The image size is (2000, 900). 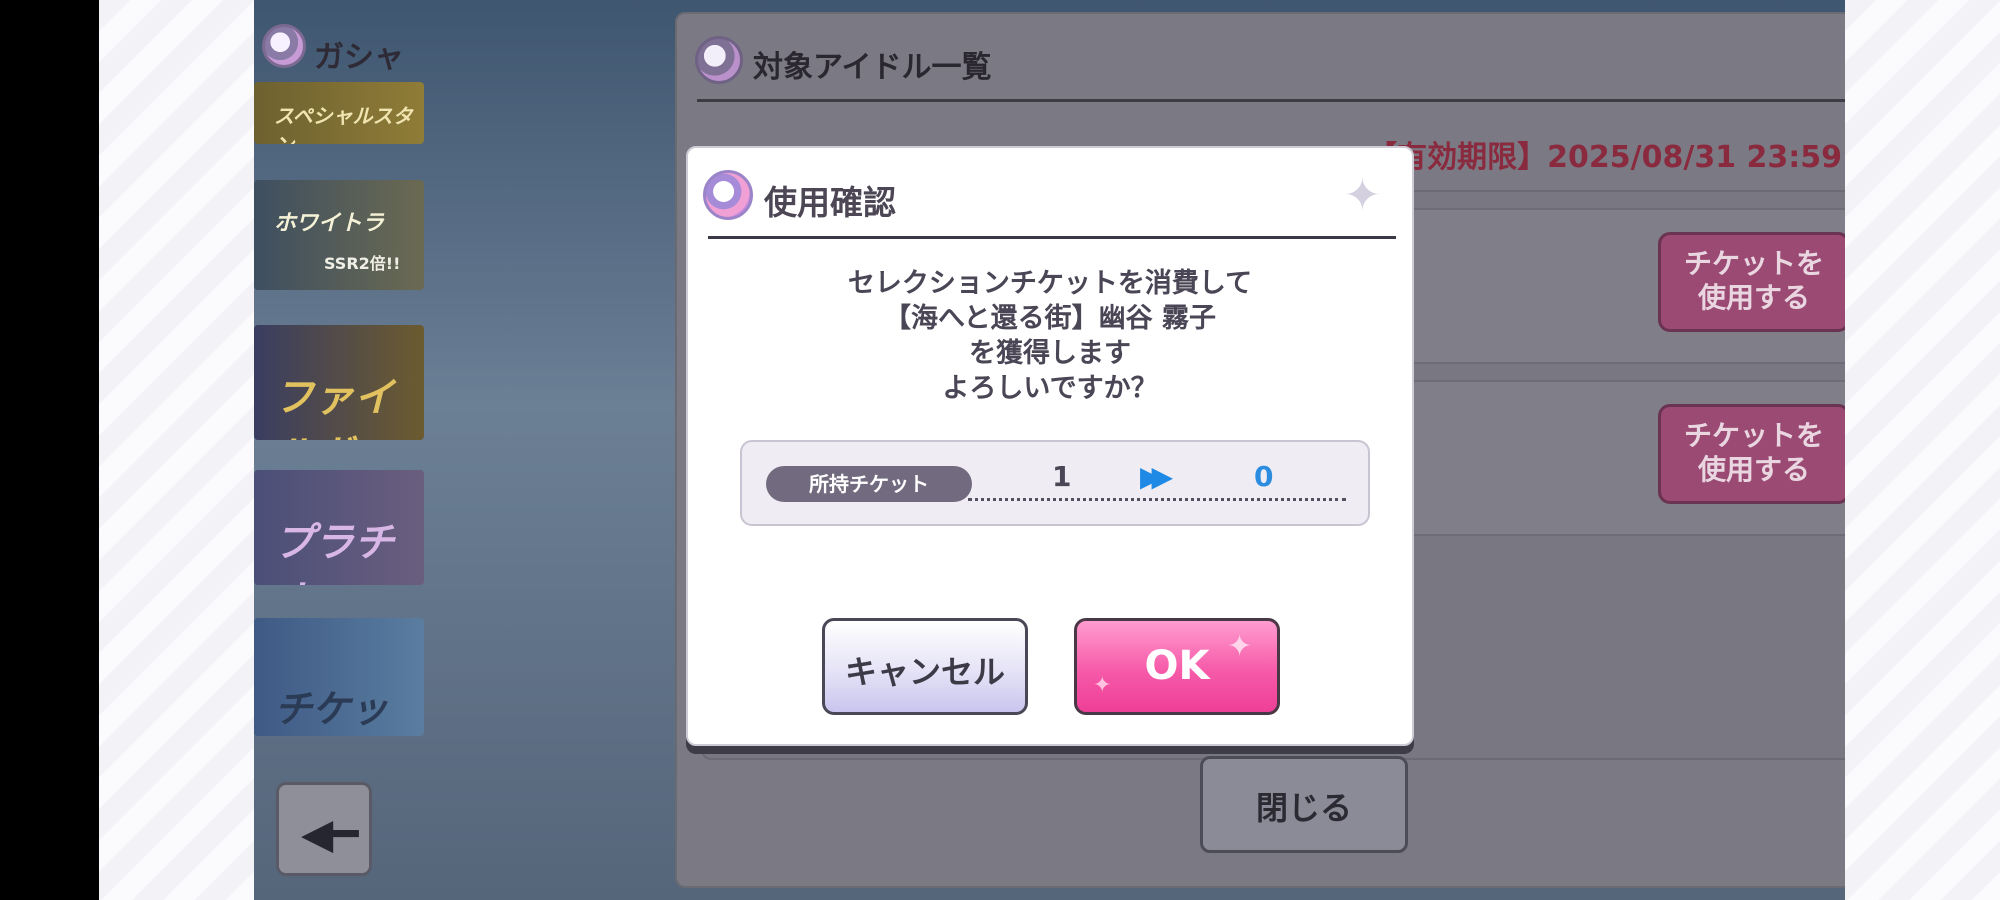 What do you see at coordinates (284, 46) in the screenshot?
I see `gacha-logo-icon` at bounding box center [284, 46].